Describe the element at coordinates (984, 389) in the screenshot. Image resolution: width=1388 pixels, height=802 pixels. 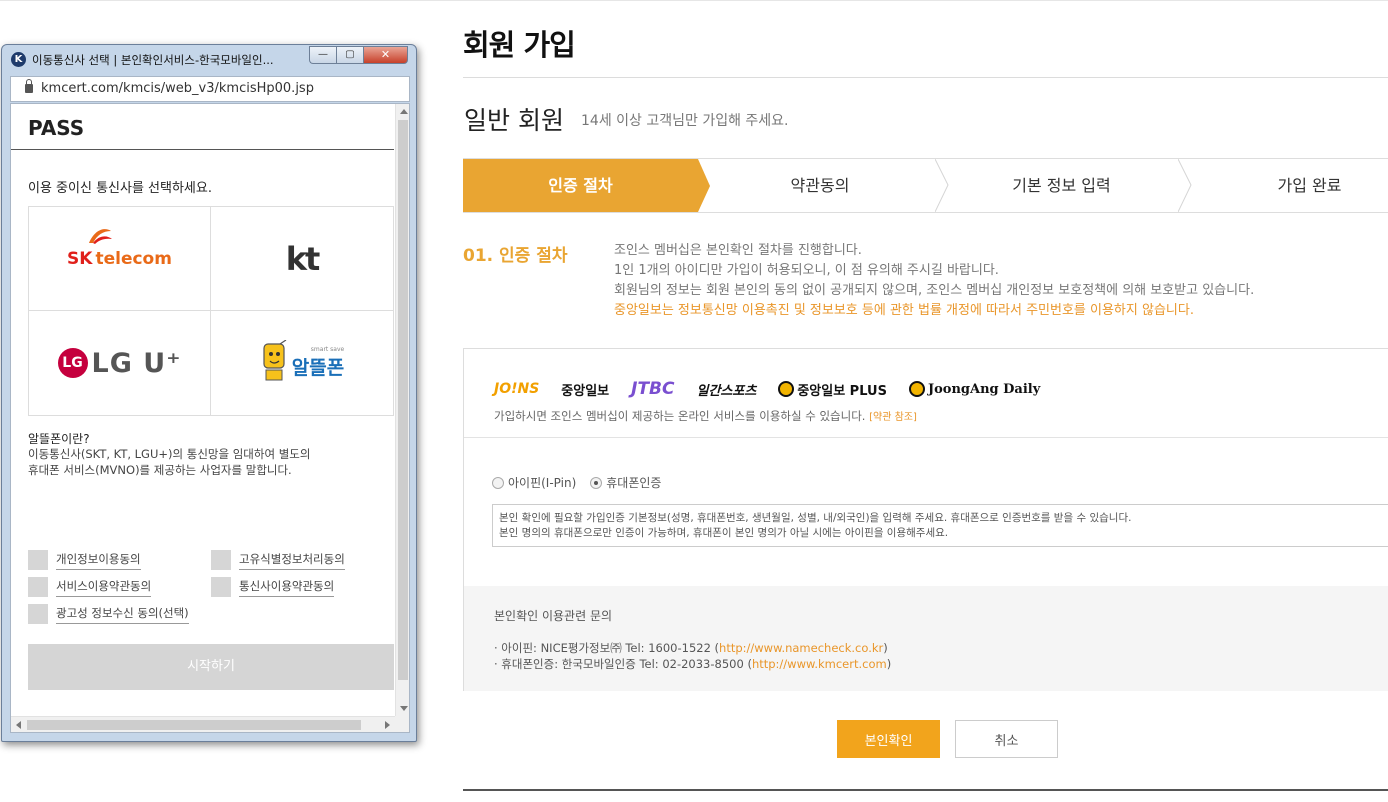
I see `brand-text: JoongAng Daily` at that location.